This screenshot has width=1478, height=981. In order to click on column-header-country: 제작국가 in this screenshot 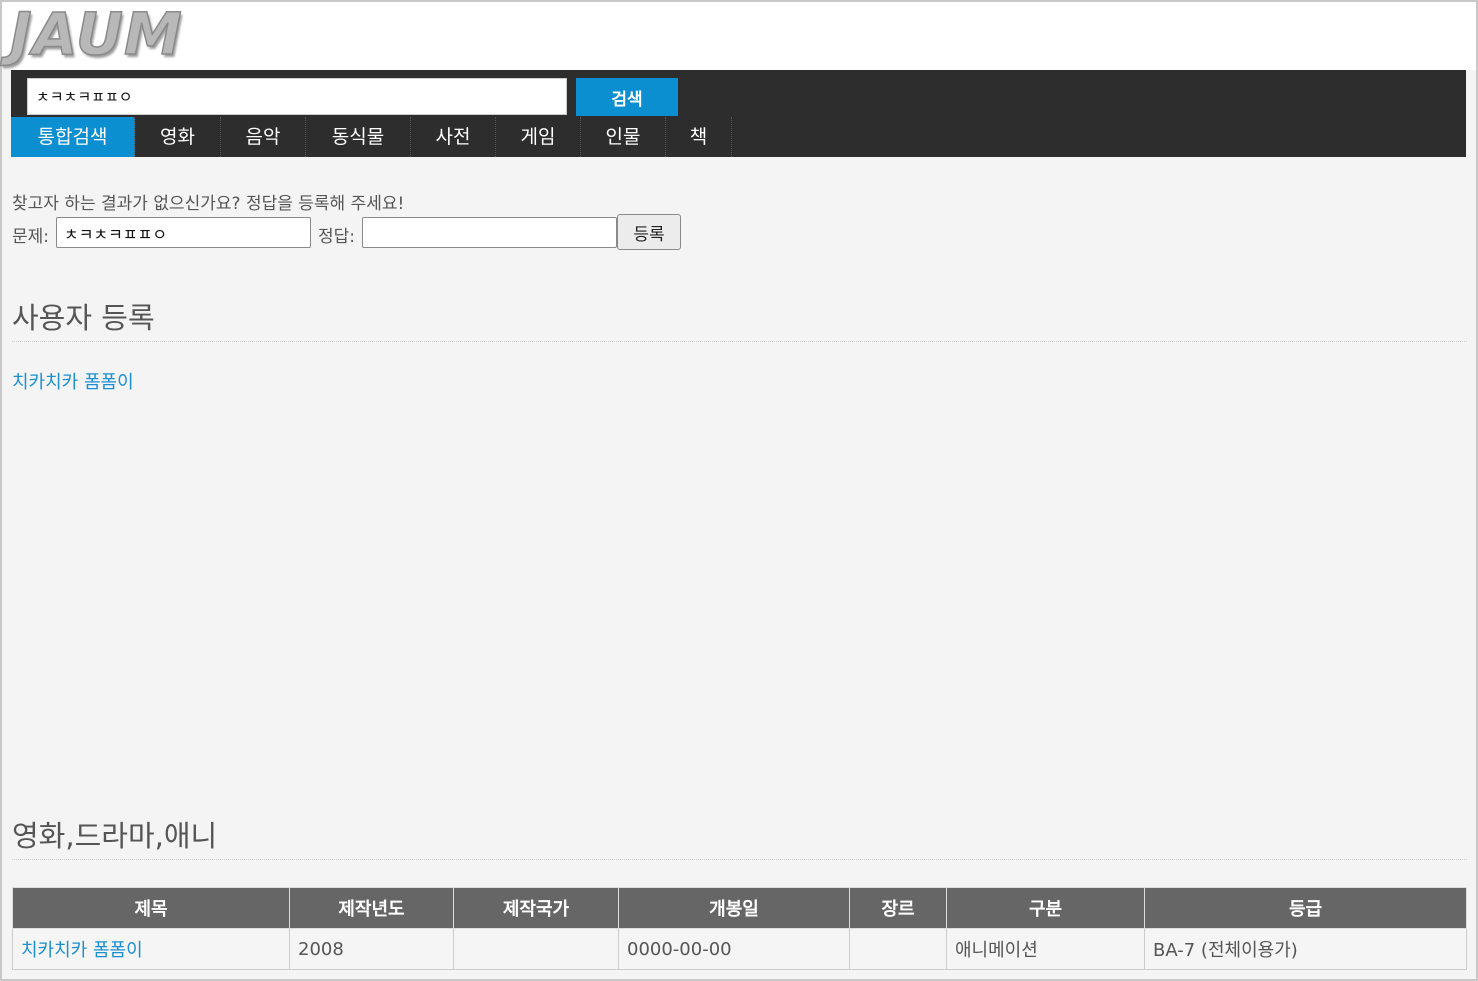, I will do `click(536, 908)`.